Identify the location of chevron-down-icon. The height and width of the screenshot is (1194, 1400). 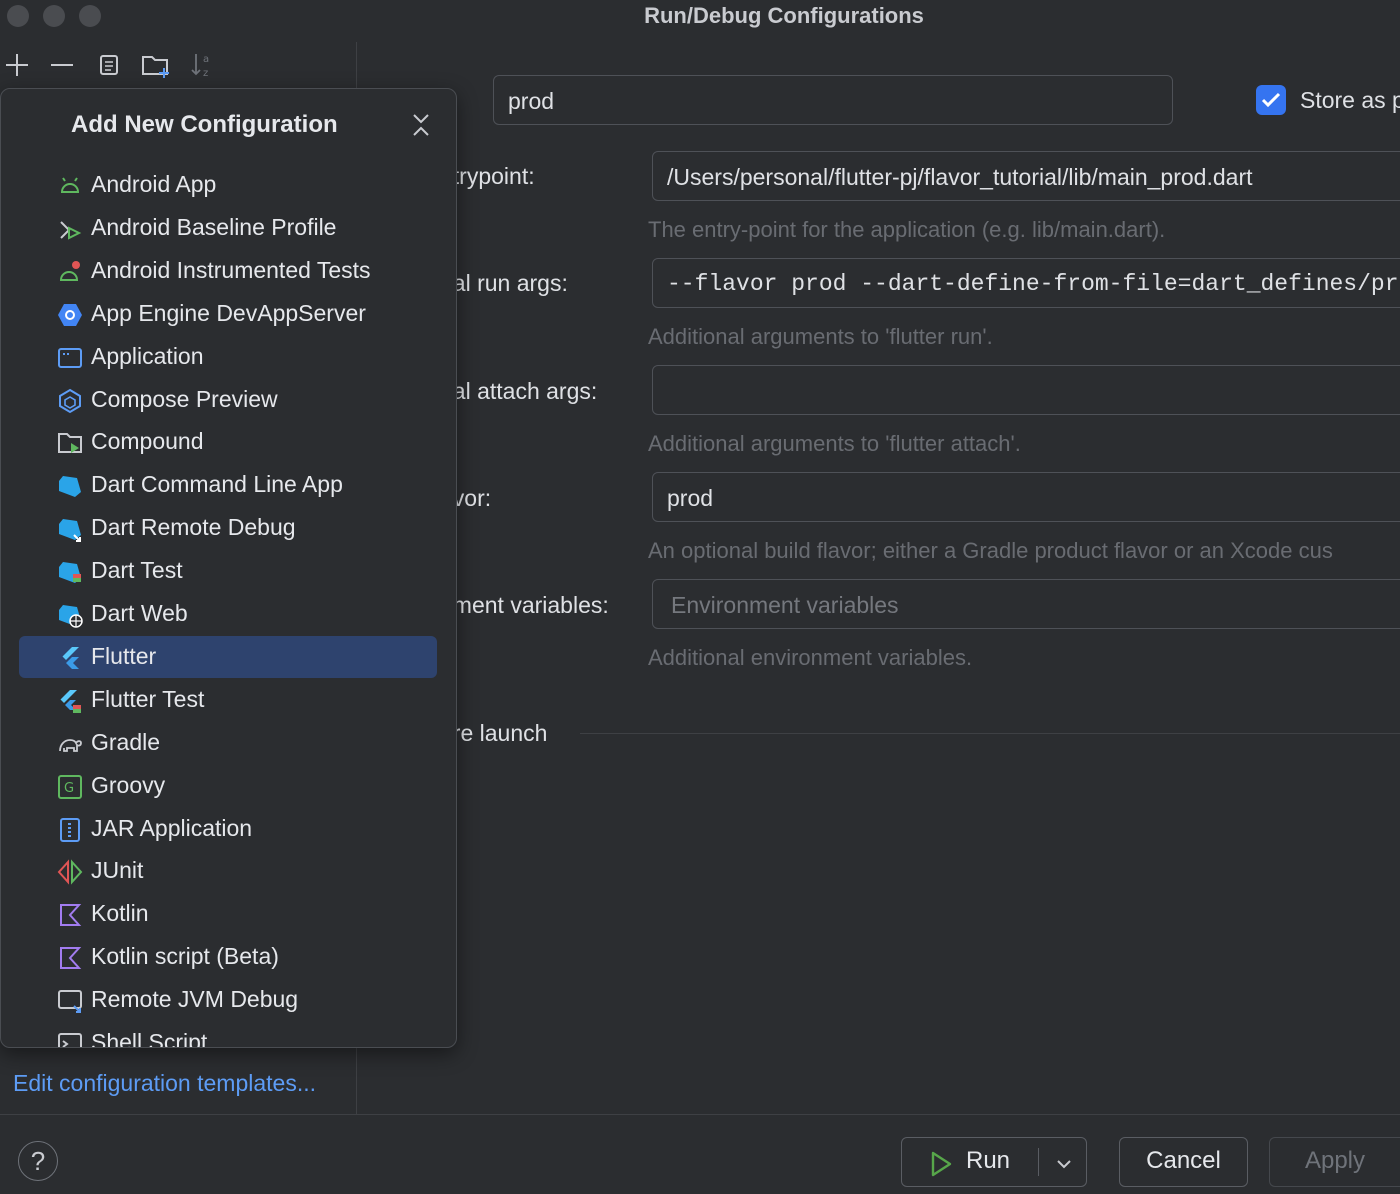
(1064, 1162).